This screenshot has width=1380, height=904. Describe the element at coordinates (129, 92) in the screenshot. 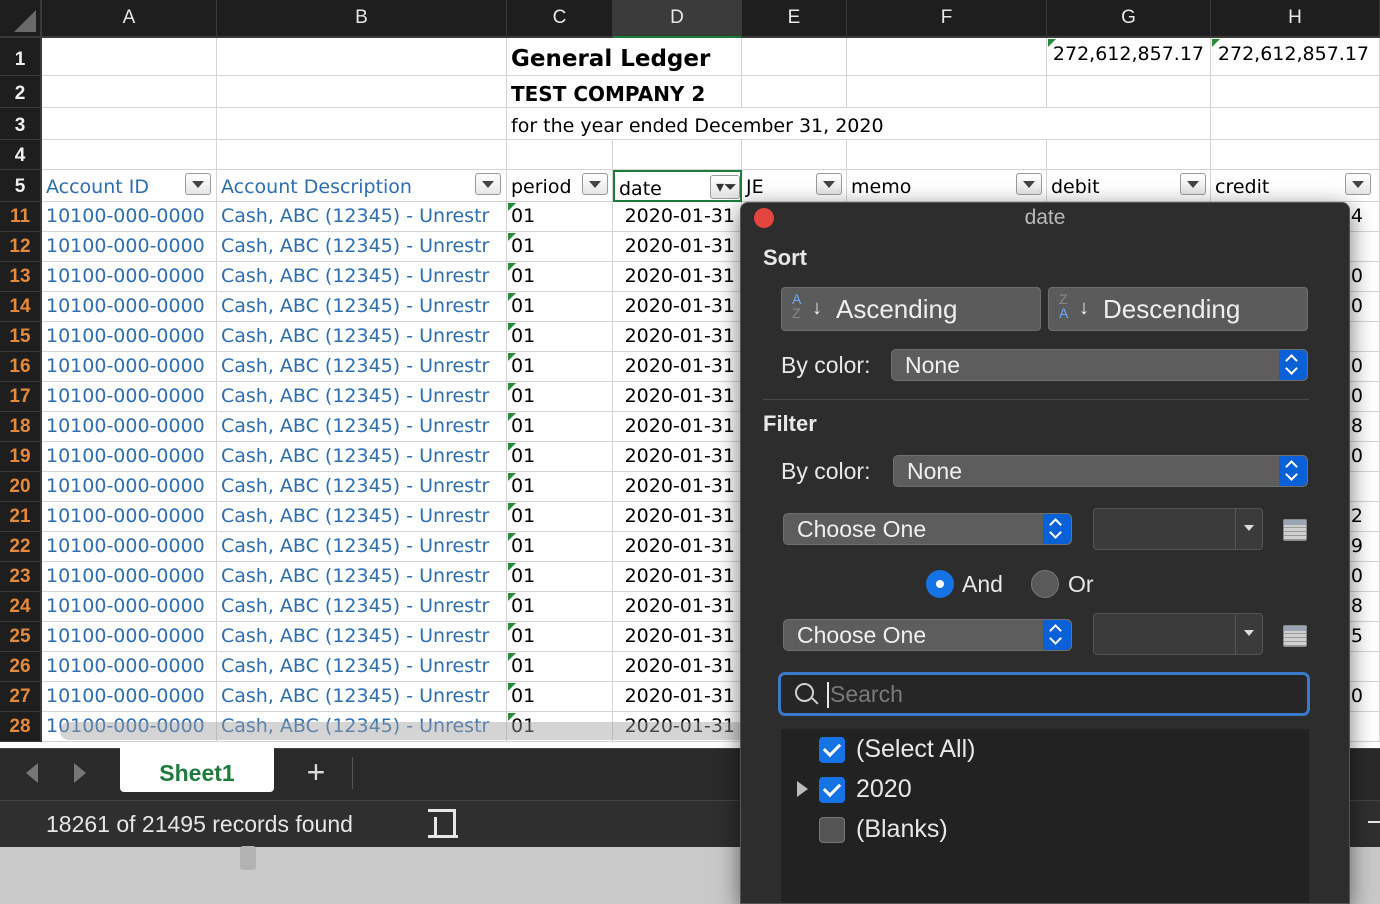

I see `cell-a2` at that location.